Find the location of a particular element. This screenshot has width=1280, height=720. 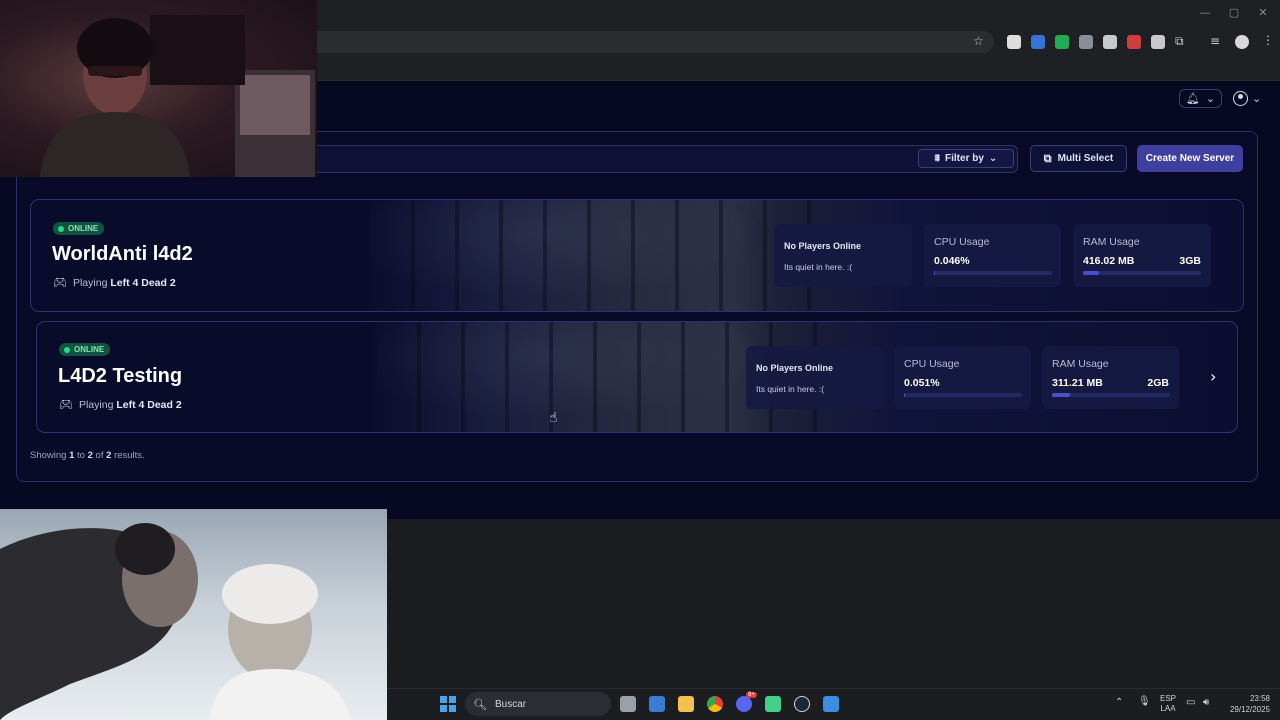

steam-icon is located at coordinates (802, 704).